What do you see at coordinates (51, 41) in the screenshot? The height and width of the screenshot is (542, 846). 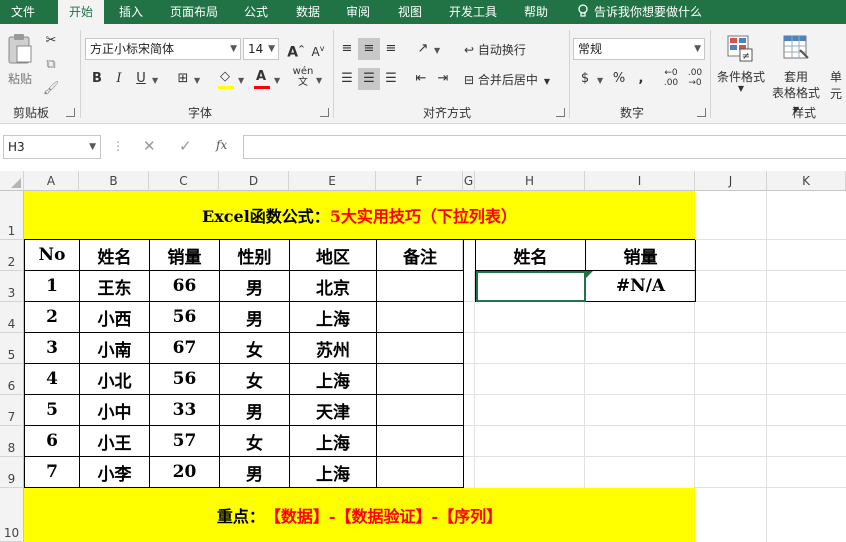 I see `cut-button: ✂` at bounding box center [51, 41].